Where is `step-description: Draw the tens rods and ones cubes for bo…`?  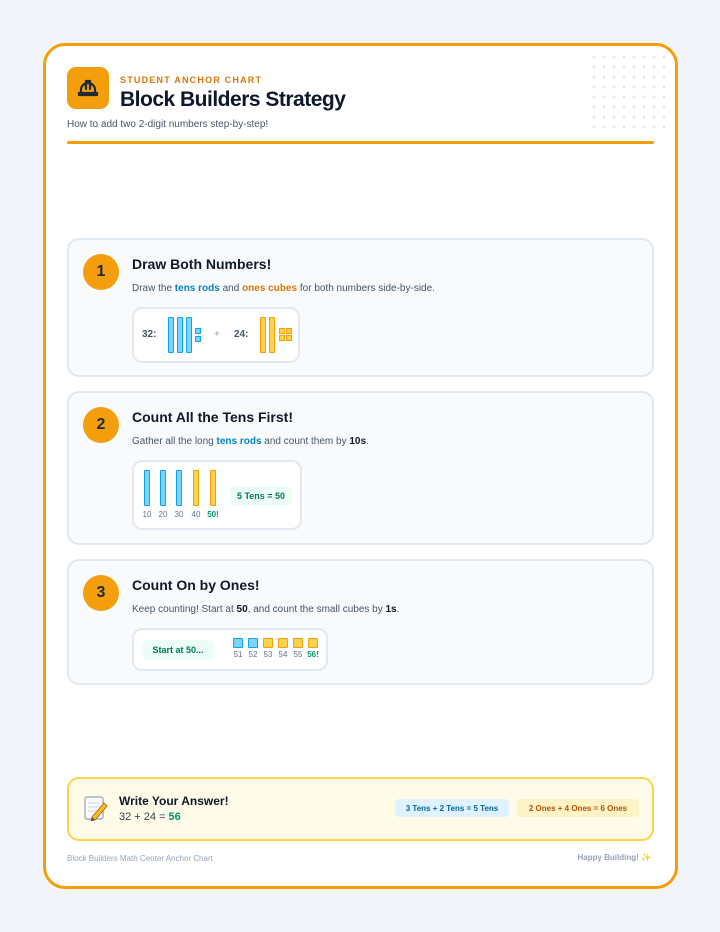
step-description: Draw the tens rods and ones cubes for bo… is located at coordinates (283, 288).